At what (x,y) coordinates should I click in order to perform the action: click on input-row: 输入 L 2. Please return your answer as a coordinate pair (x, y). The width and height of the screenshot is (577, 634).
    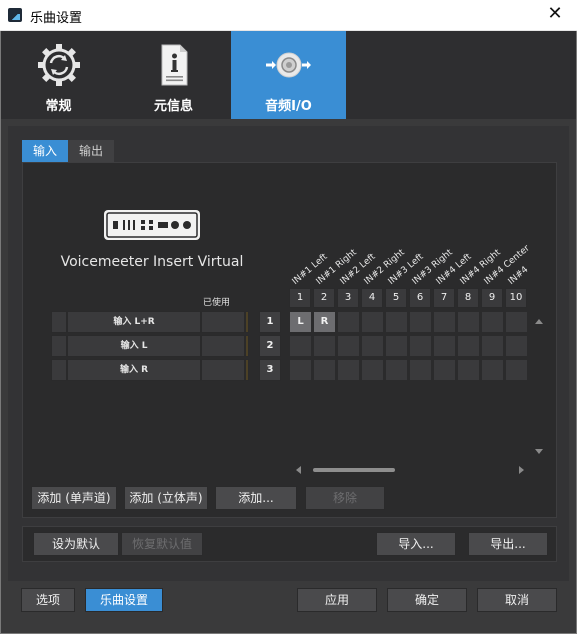
    Looking at the image, I should click on (167, 346).